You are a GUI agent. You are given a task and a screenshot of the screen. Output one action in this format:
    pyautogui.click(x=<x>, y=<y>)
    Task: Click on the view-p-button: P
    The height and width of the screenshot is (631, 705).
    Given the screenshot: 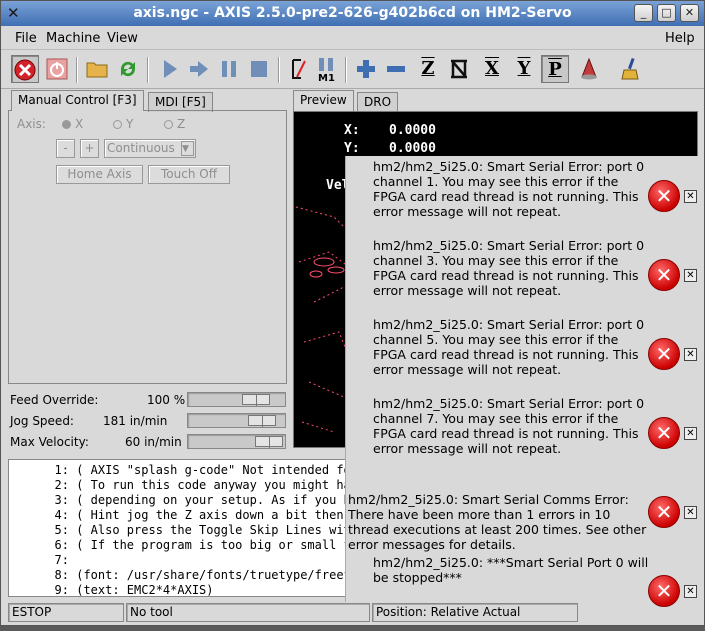 What is the action you would take?
    pyautogui.click(x=555, y=69)
    